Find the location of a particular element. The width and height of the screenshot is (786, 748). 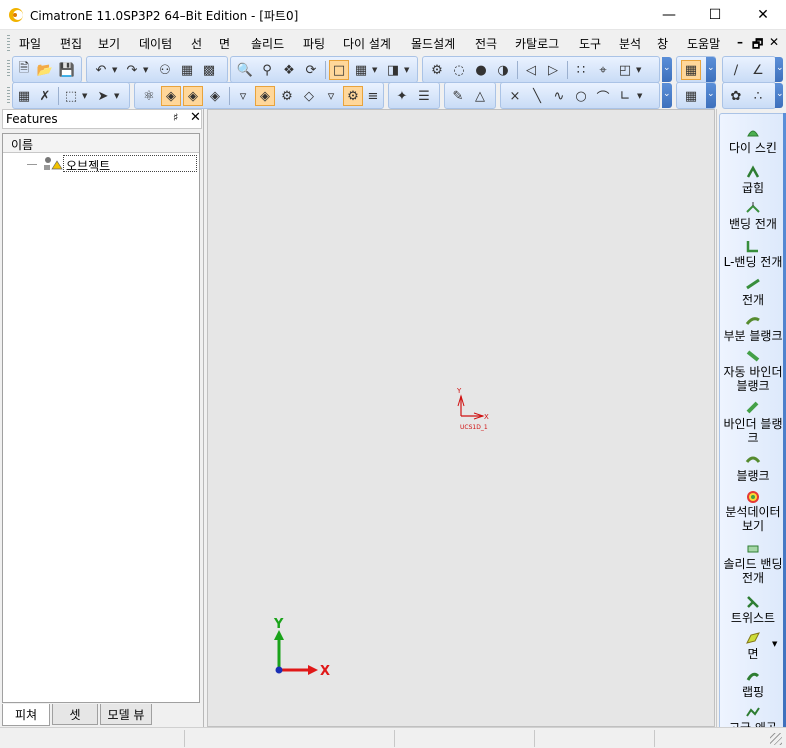

line-tool-icon: ∕ is located at coordinates (736, 70).